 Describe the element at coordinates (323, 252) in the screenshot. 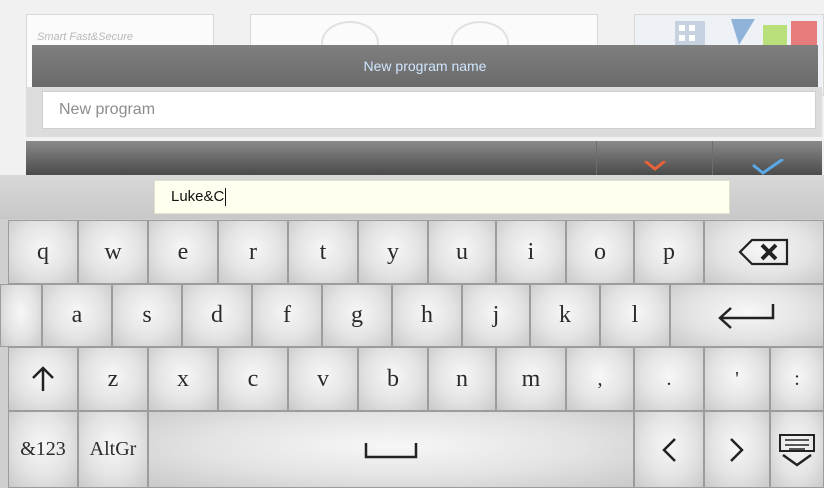

I see `key-t: t` at that location.